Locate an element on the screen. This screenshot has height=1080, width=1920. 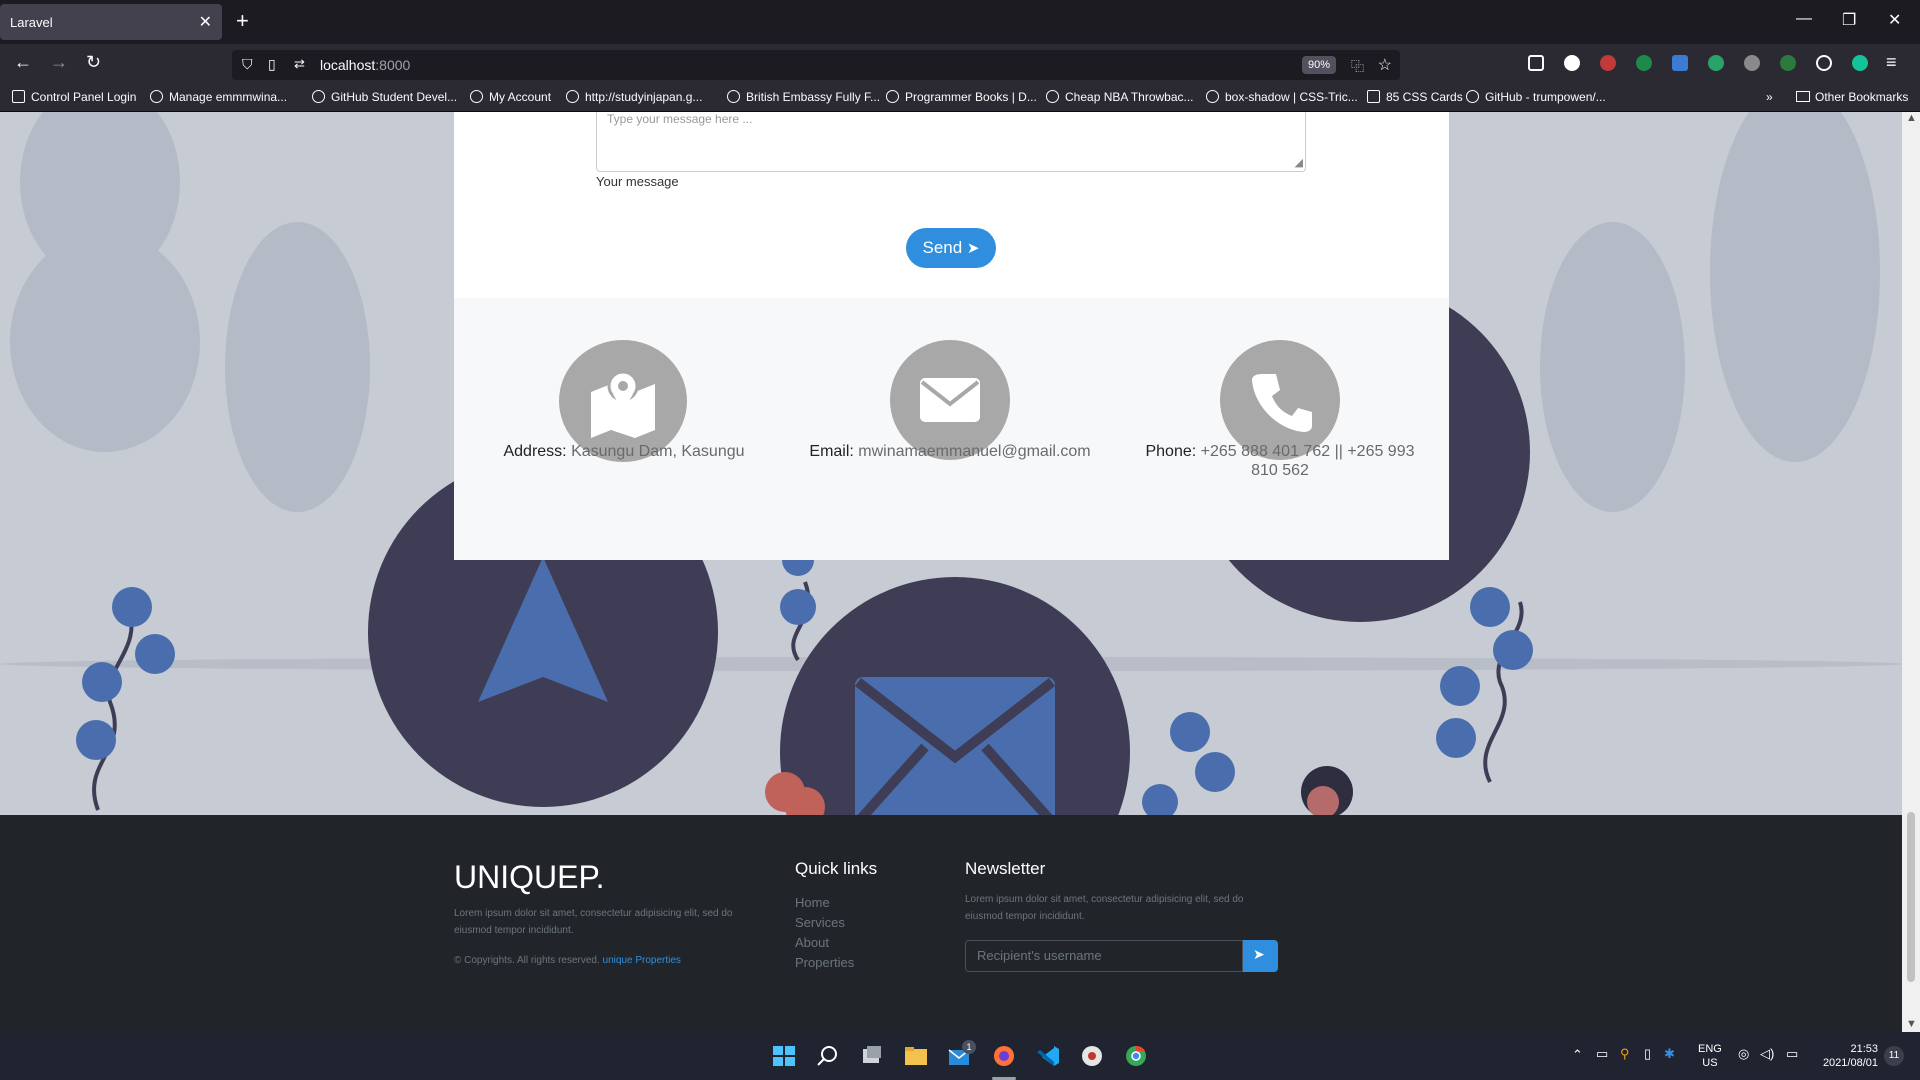
email-info: Email: mwinamaemmanuel@gmail.com is located at coordinates (950, 451).